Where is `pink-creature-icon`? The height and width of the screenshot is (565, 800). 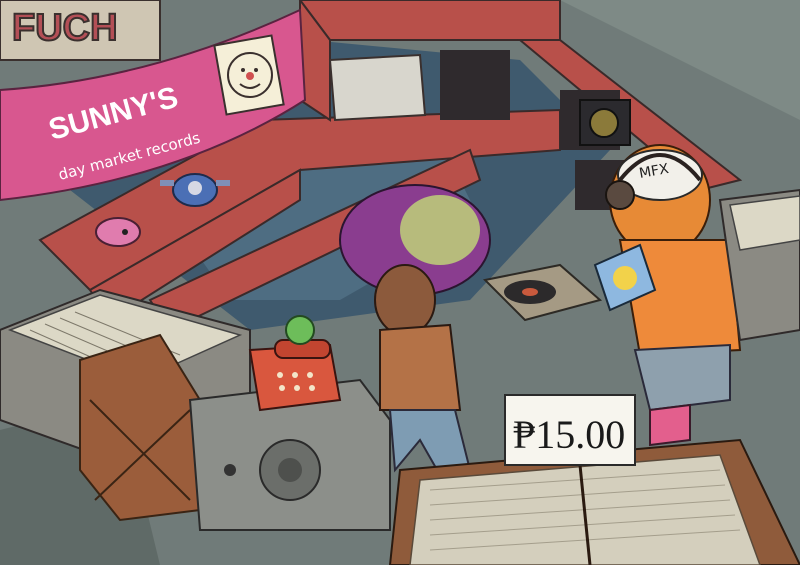 pink-creature-icon is located at coordinates (118, 232).